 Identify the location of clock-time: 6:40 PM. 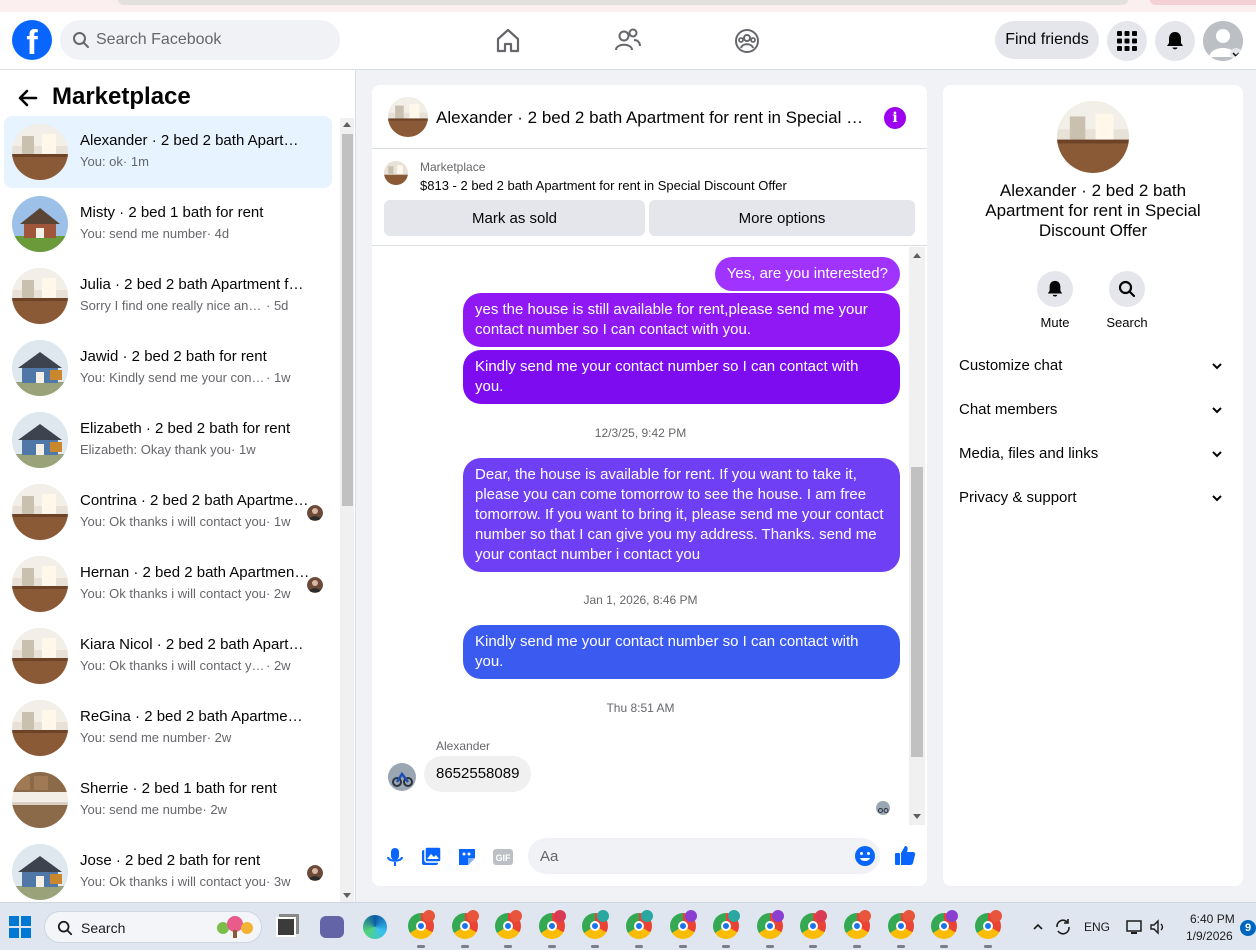
(1212, 919).